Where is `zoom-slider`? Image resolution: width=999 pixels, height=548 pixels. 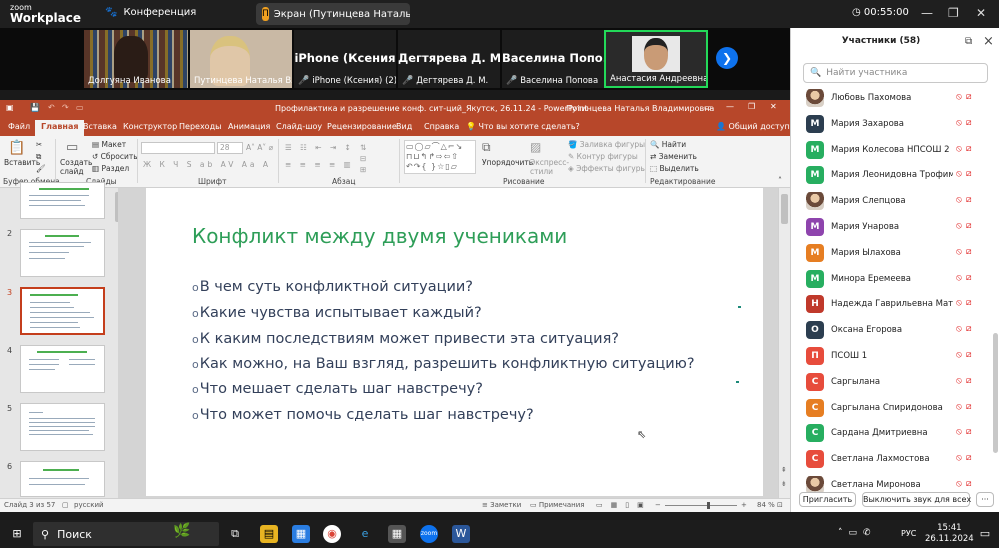 zoom-slider is located at coordinates (701, 505).